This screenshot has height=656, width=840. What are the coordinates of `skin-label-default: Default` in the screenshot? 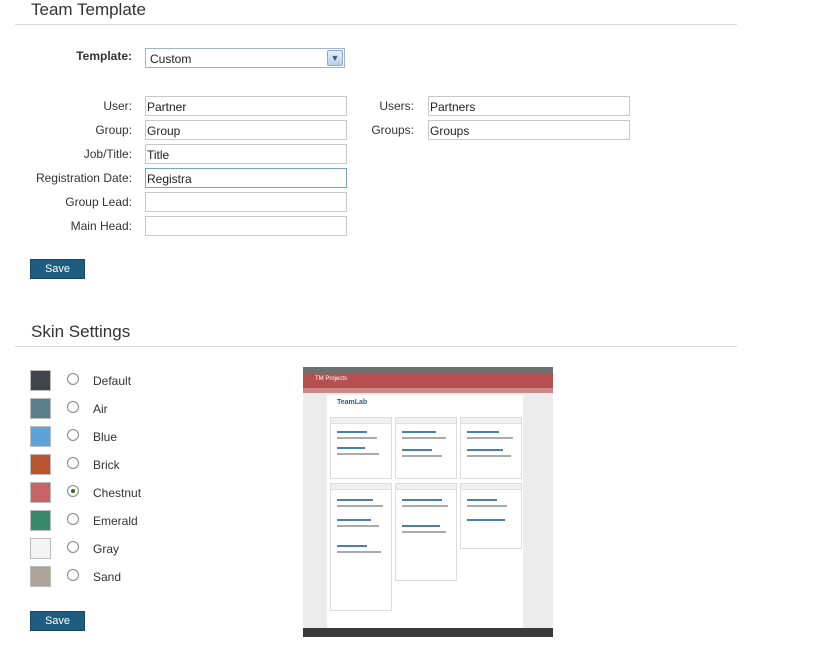 It's located at (112, 381).